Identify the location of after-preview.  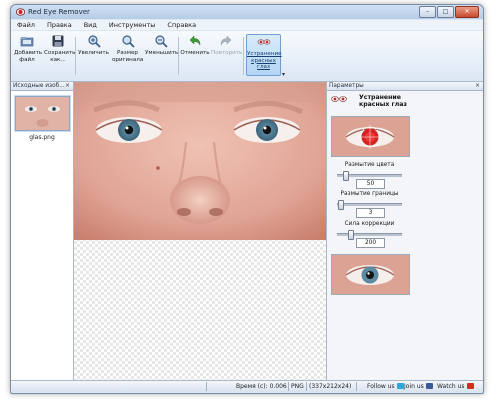
(370, 274).